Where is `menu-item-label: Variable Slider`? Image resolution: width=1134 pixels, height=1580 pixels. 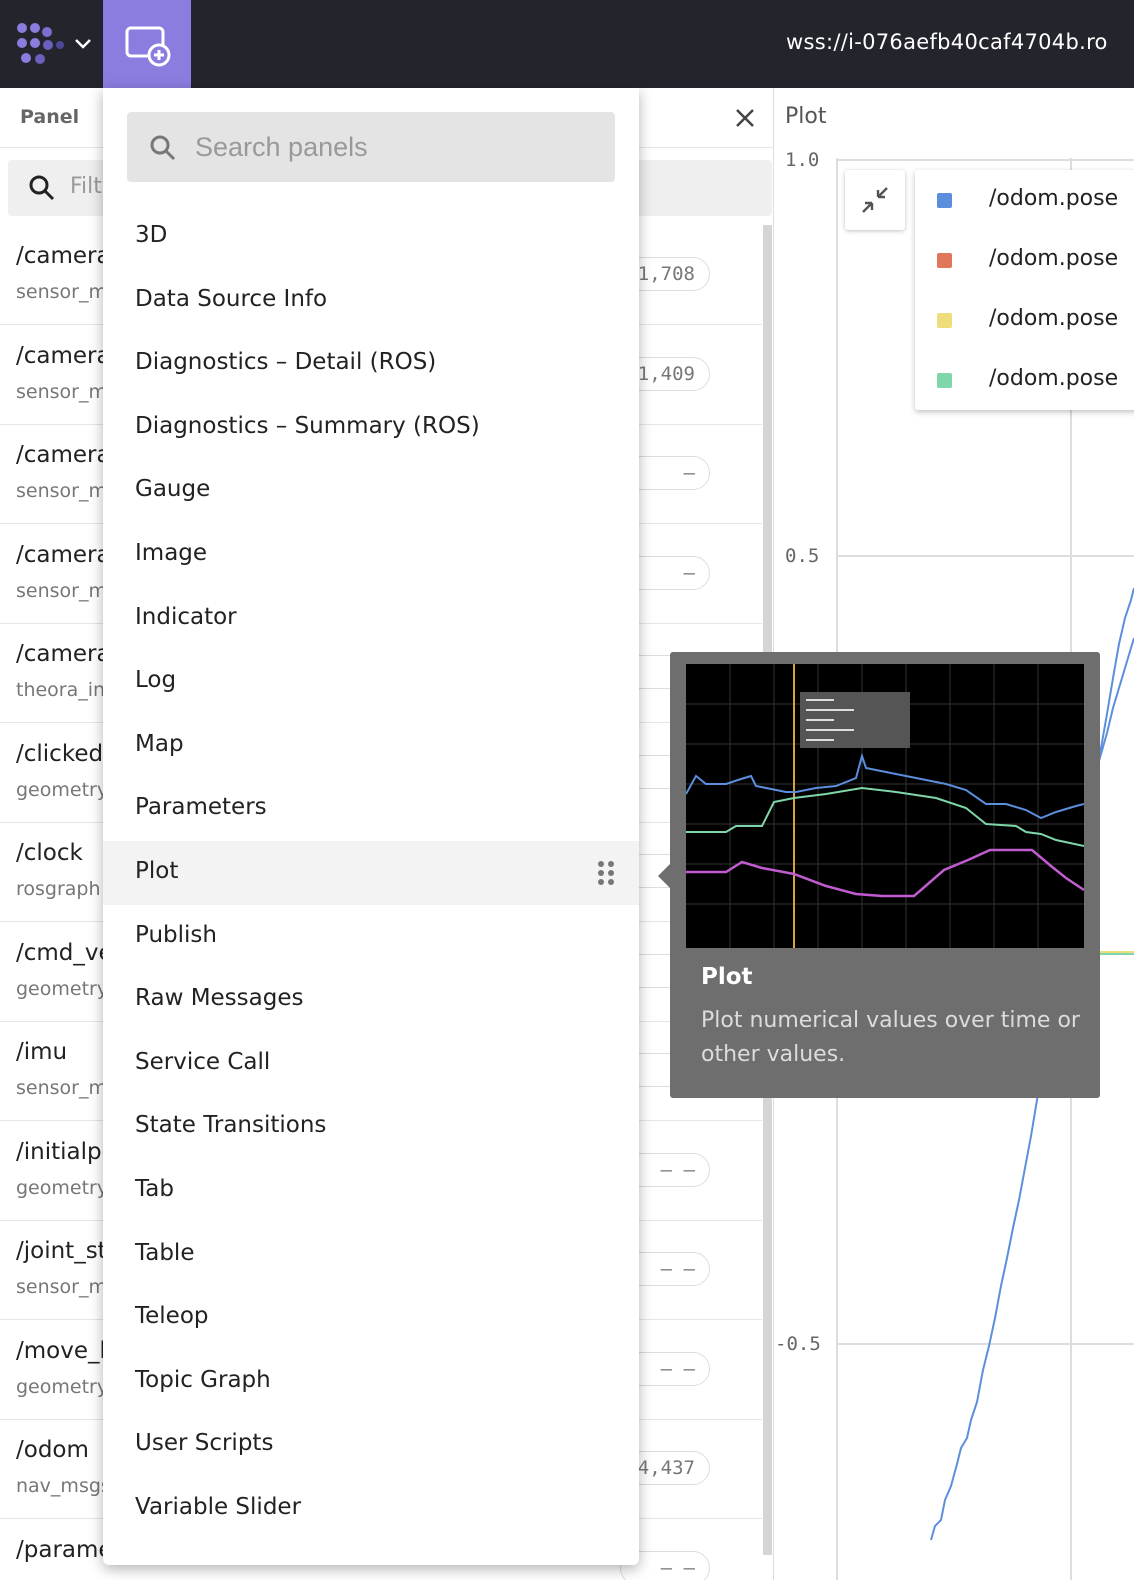 menu-item-label: Variable Slider is located at coordinates (218, 1507).